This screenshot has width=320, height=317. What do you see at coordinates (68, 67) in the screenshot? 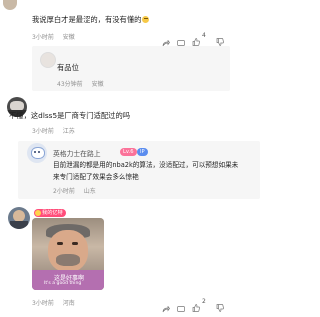
I see `reply-text: 有品位` at bounding box center [68, 67].